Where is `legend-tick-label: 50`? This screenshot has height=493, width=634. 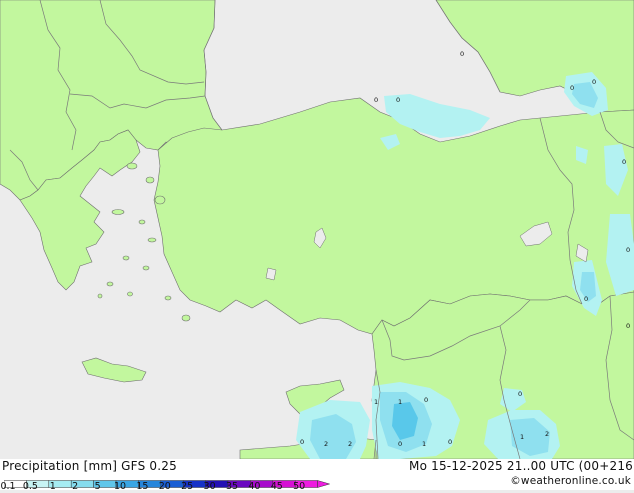 legend-tick-label: 50 is located at coordinates (299, 486).